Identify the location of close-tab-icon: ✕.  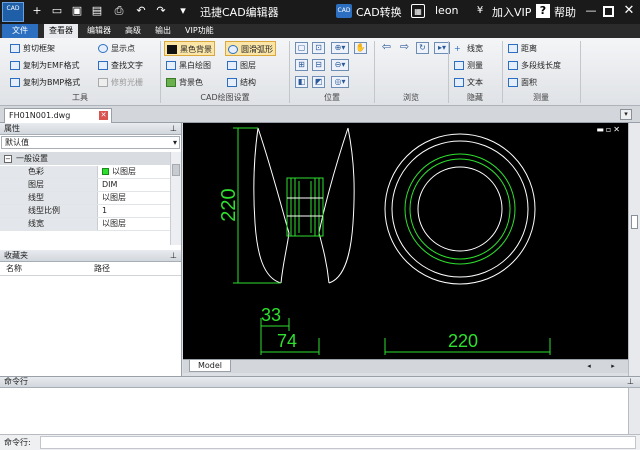
(103, 115).